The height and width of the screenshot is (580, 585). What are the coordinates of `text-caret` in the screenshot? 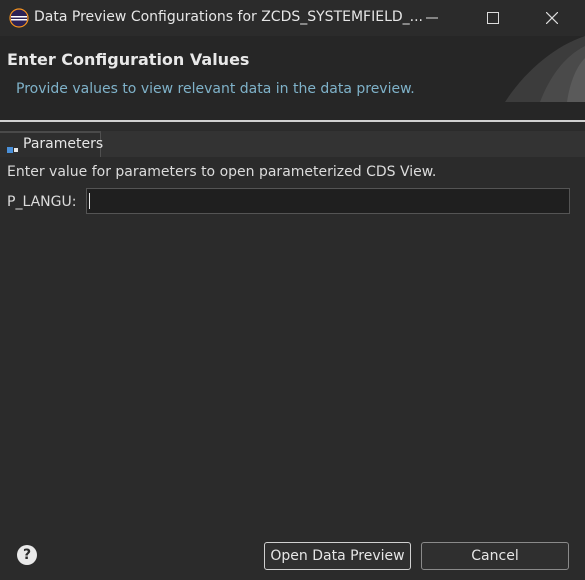 It's located at (89, 201).